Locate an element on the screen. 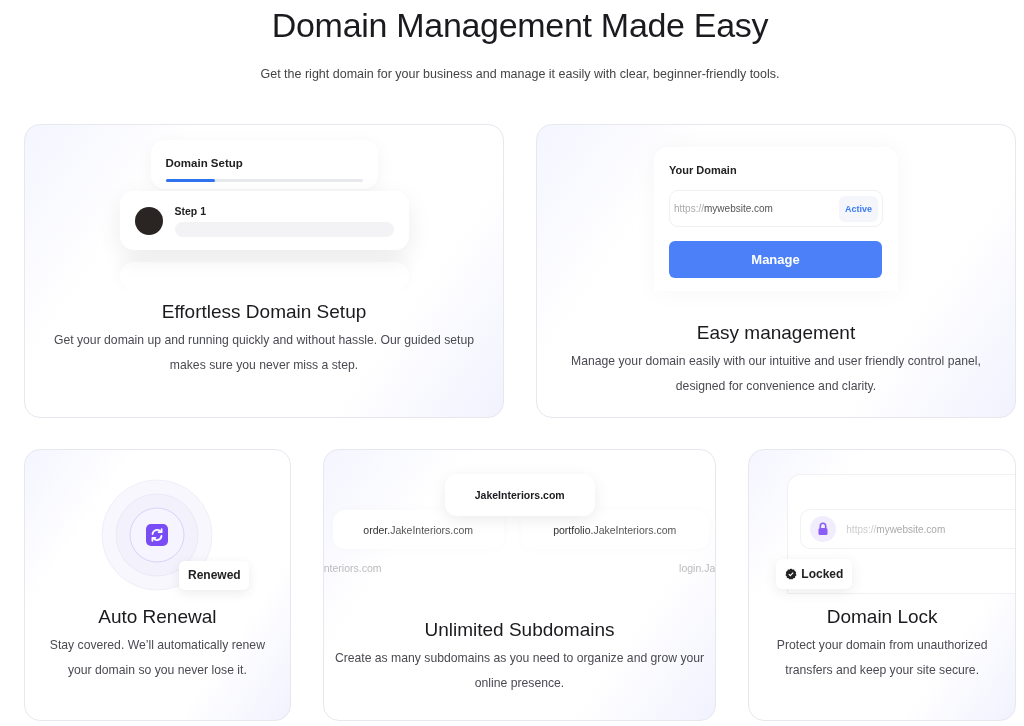  status-badge: Locked is located at coordinates (814, 574).